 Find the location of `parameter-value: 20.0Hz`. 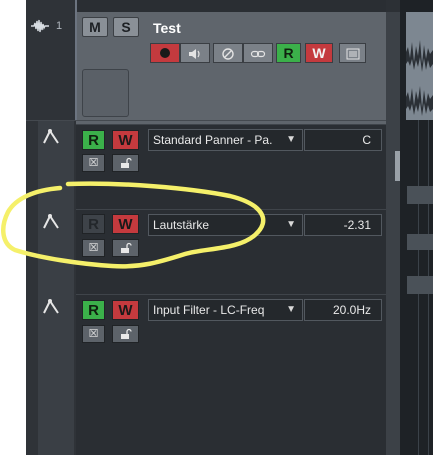

parameter-value: 20.0Hz is located at coordinates (343, 310).